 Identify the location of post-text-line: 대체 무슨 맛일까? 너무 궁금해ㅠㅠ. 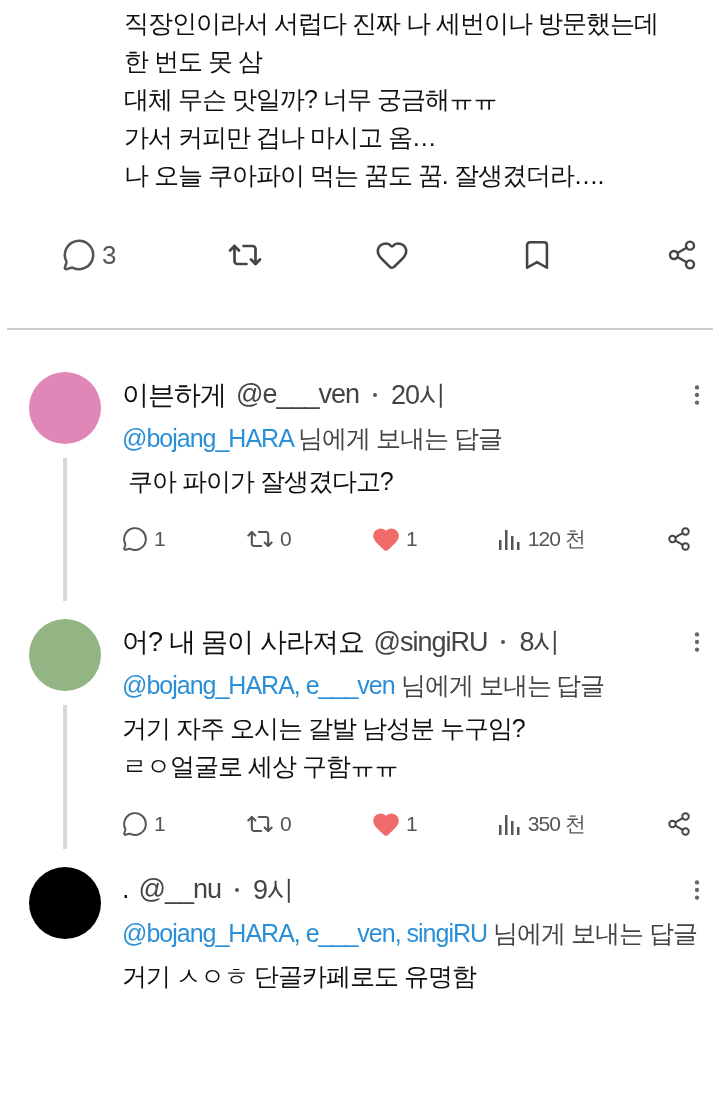
(311, 99).